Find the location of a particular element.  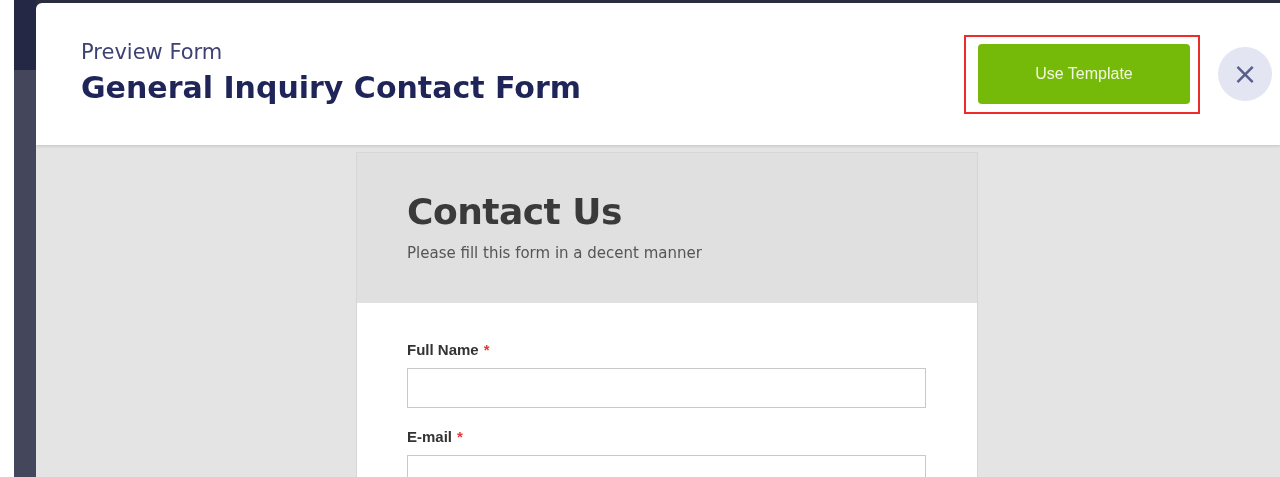

text-input-field is located at coordinates (666, 388).